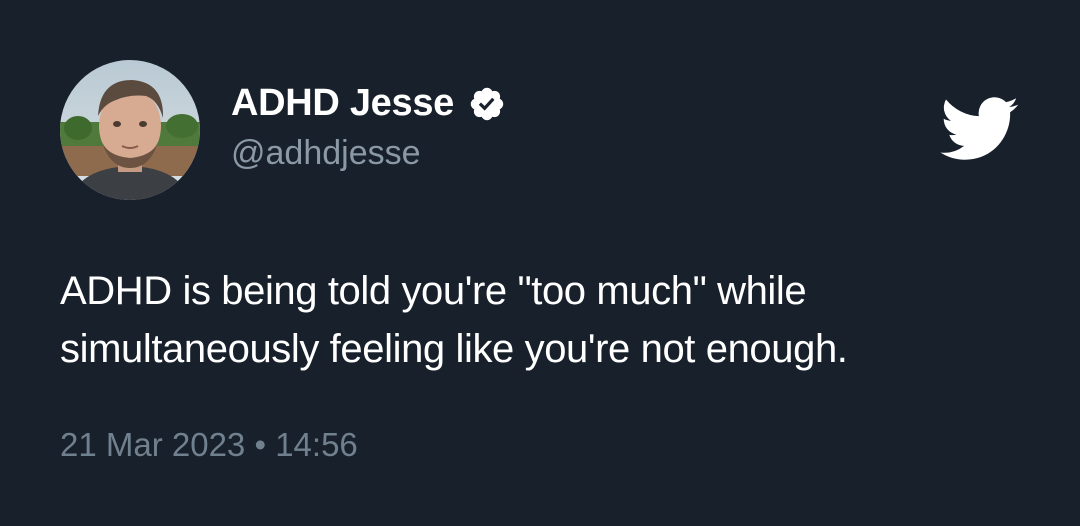 The image size is (1080, 526). What do you see at coordinates (316, 444) in the screenshot?
I see `tweet-time: 14:56` at bounding box center [316, 444].